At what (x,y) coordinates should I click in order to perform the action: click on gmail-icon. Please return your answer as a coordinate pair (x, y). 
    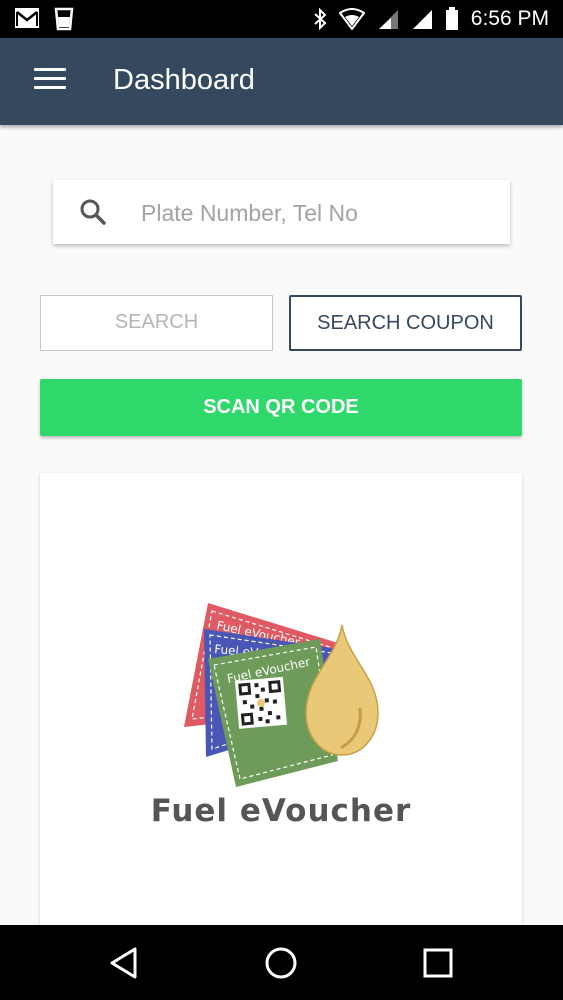
    Looking at the image, I should click on (27, 18).